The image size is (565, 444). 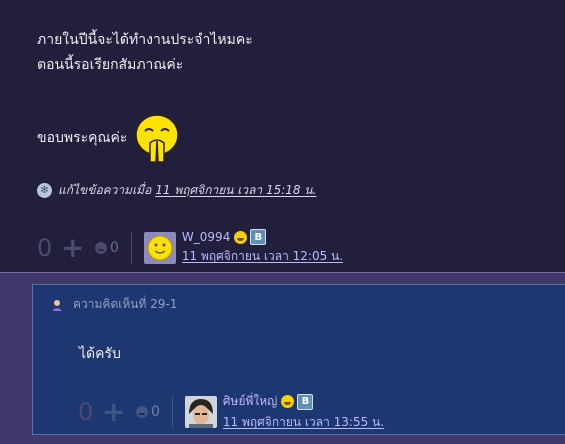 I want to click on comment-date: 11 พฤศจิกายน เวลา 13:55 น., so click(x=303, y=422).